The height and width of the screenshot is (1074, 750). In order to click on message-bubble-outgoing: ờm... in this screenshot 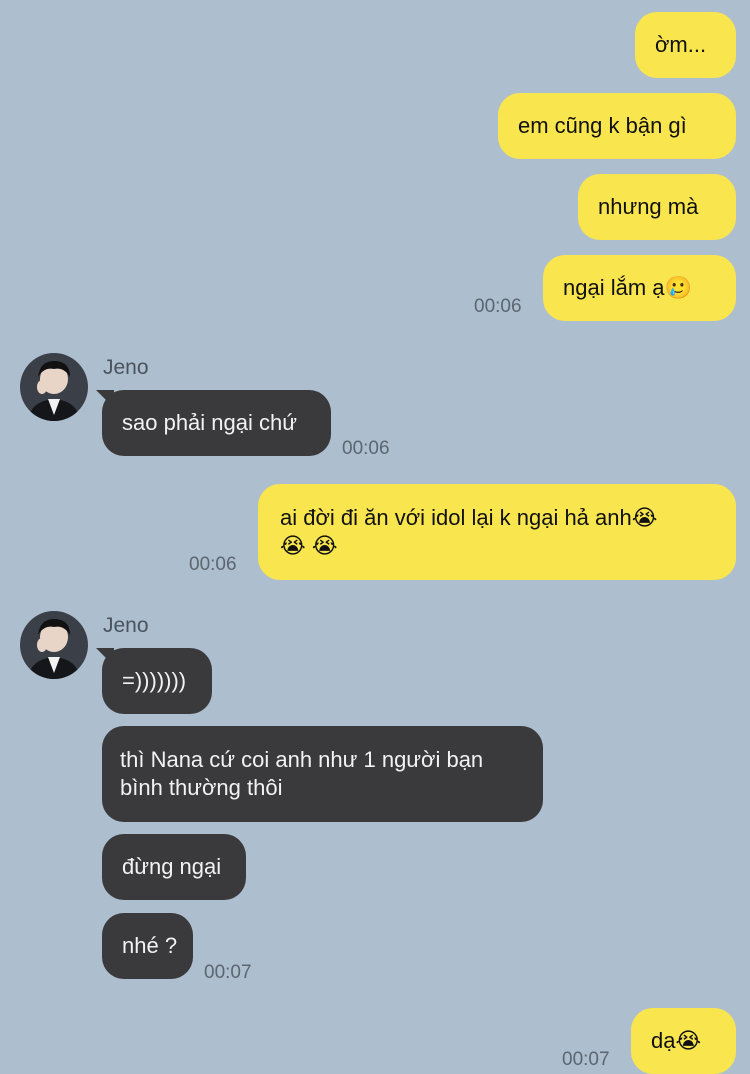, I will do `click(685, 45)`.